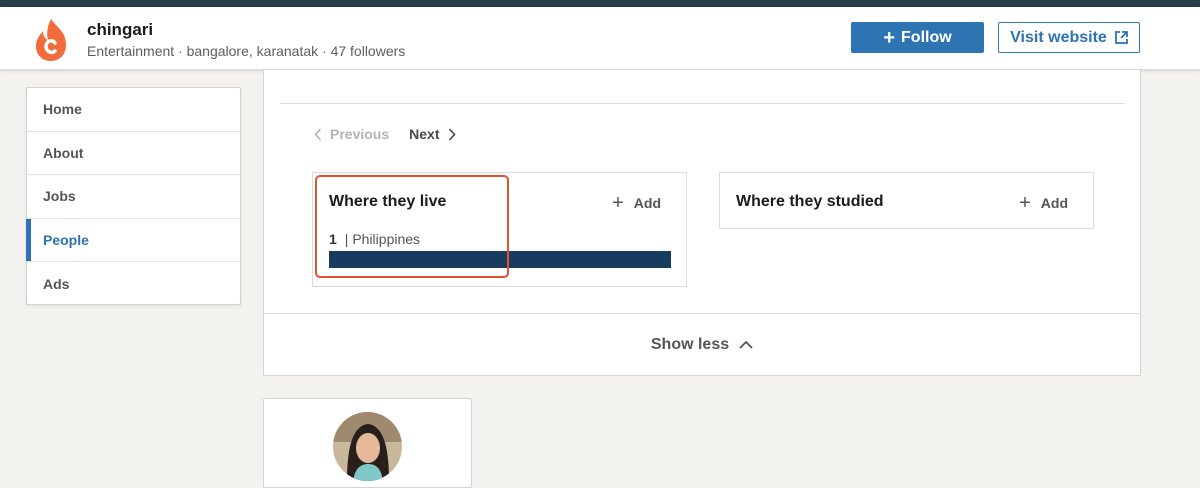 The image size is (1200, 488). Describe the element at coordinates (62, 109) in the screenshot. I see `sidebar-item-label: Home` at that location.